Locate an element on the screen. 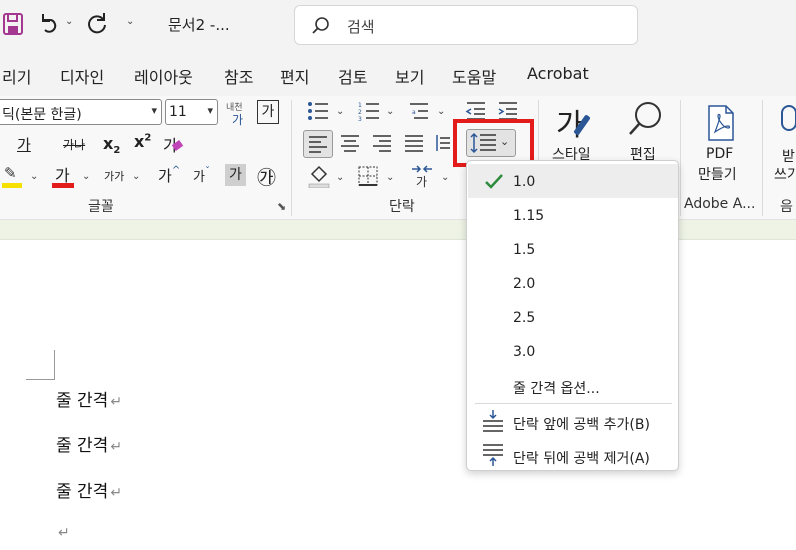  menu-tab-layout: 레이아웃 is located at coordinates (163, 76).